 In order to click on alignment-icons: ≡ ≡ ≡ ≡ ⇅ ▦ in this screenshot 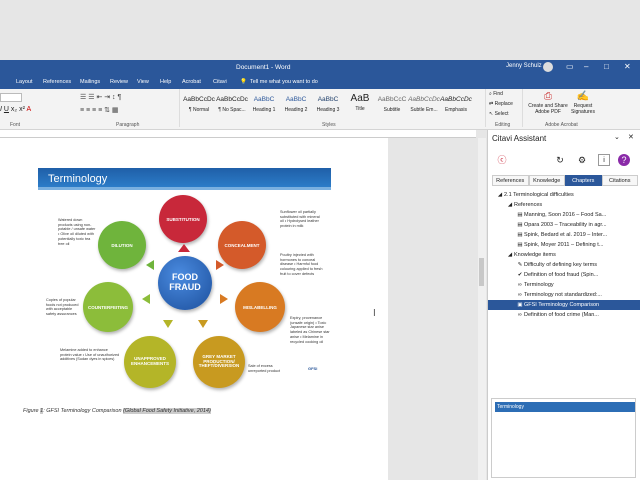, I will do `click(99, 110)`.